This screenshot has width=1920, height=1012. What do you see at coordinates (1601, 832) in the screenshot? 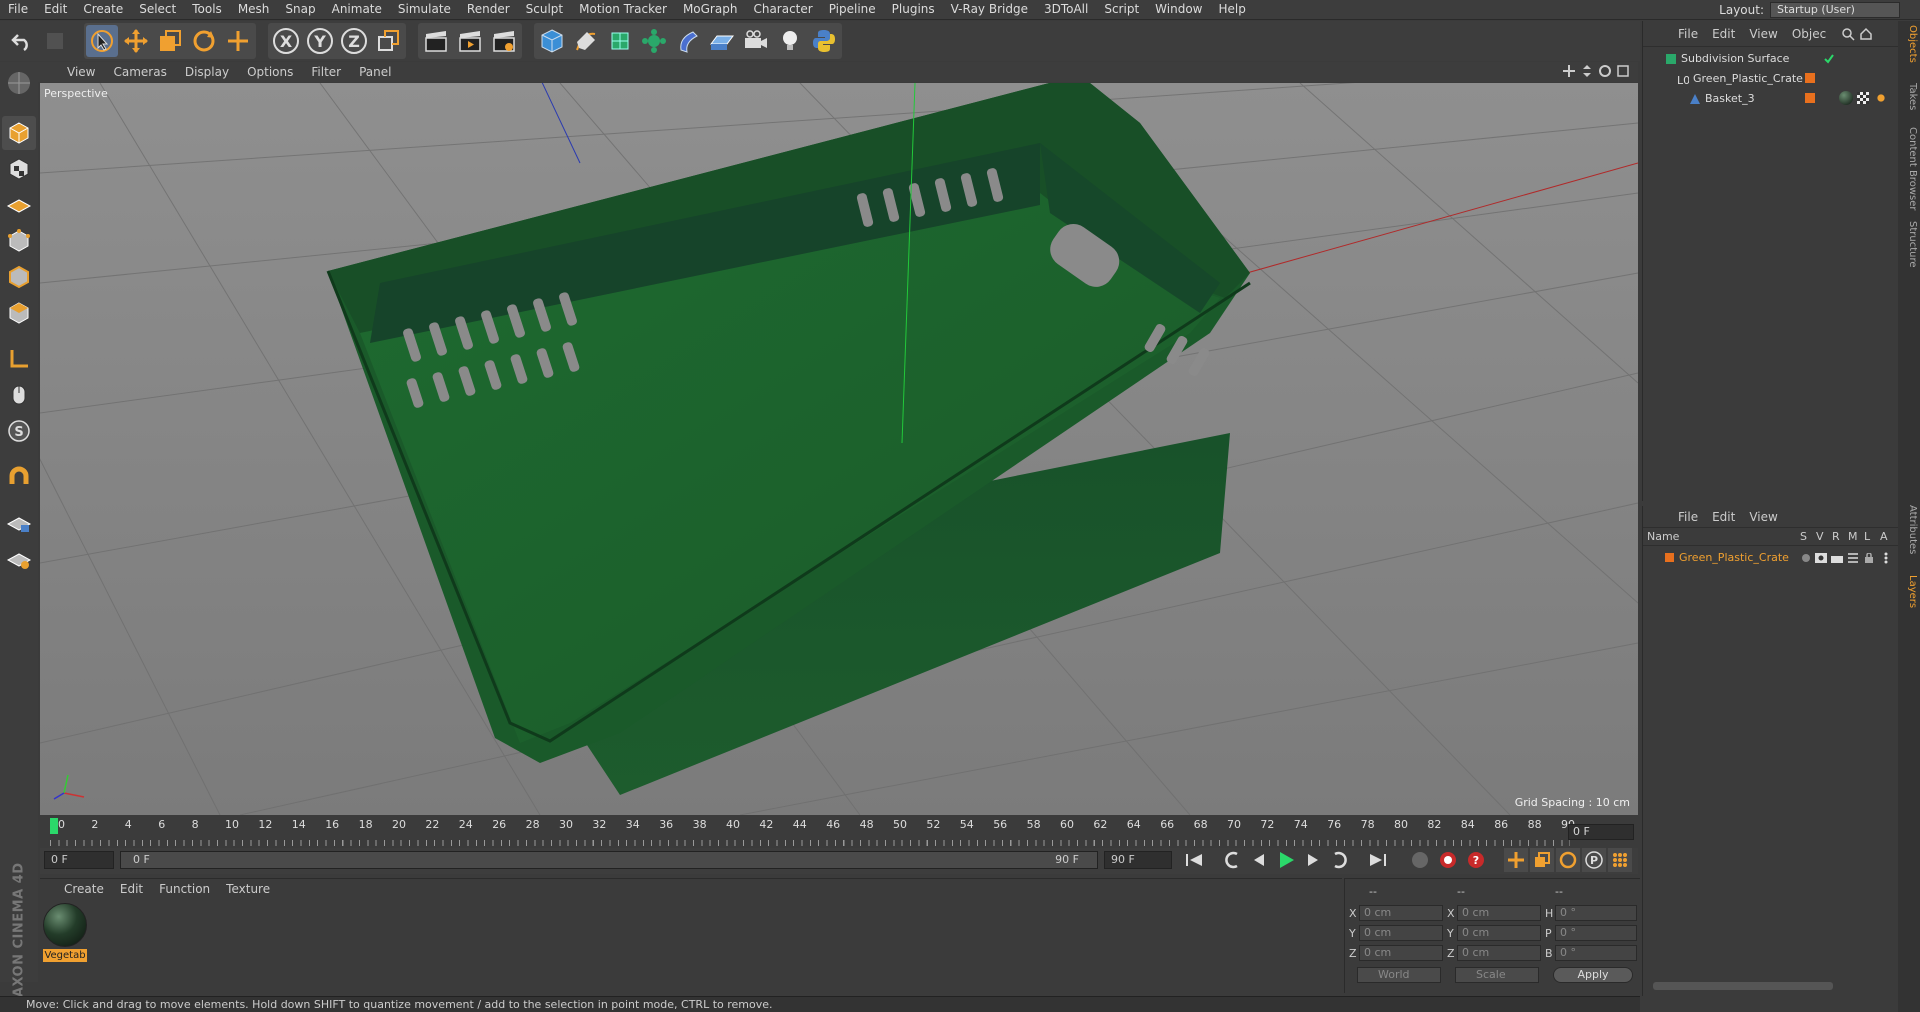
I see `current-frame-field: 0 F` at bounding box center [1601, 832].